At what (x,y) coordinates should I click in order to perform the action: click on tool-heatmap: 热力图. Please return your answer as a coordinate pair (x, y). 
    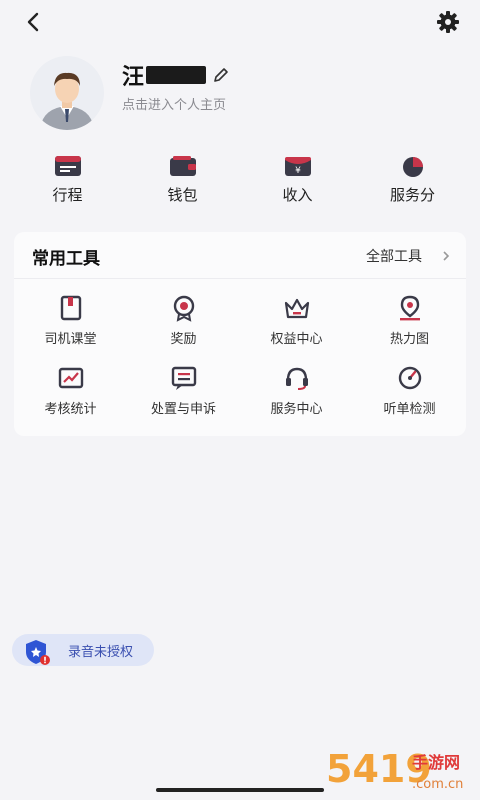
    Looking at the image, I should click on (409, 323).